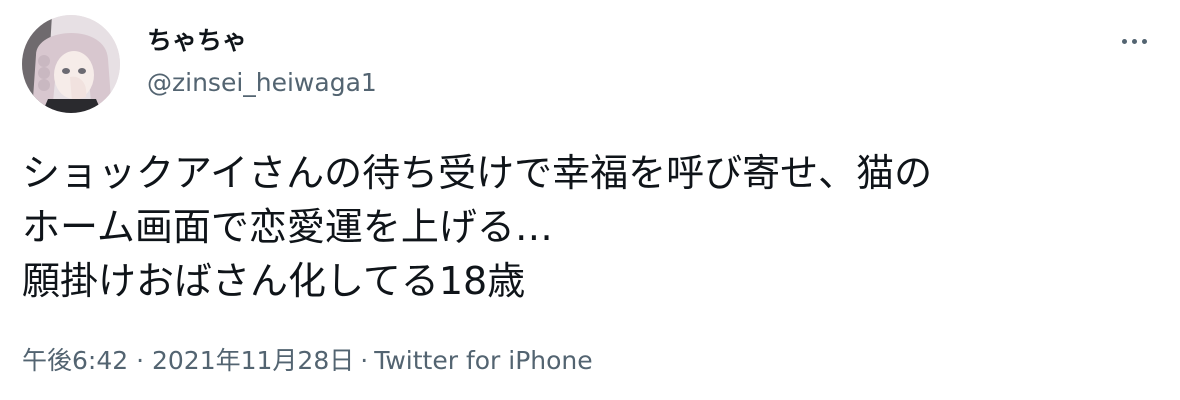 The image size is (1180, 400). I want to click on tweet-text-line: 願掛けおばさん化してる18歳, so click(274, 281).